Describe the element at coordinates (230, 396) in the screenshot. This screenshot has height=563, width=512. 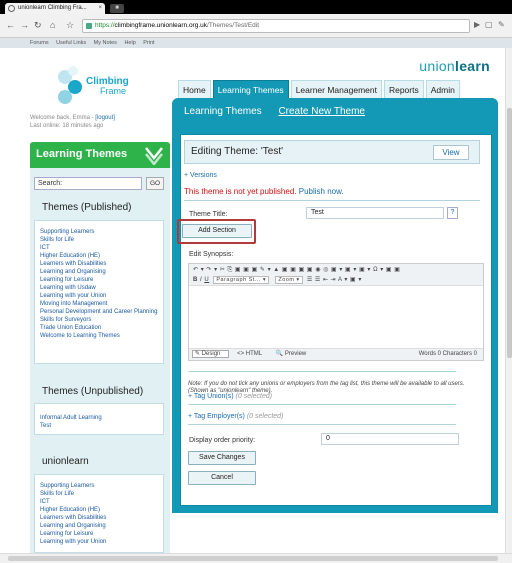
I see `tag-unions-toggle: + Tag Union(s) (0 selected)` at that location.